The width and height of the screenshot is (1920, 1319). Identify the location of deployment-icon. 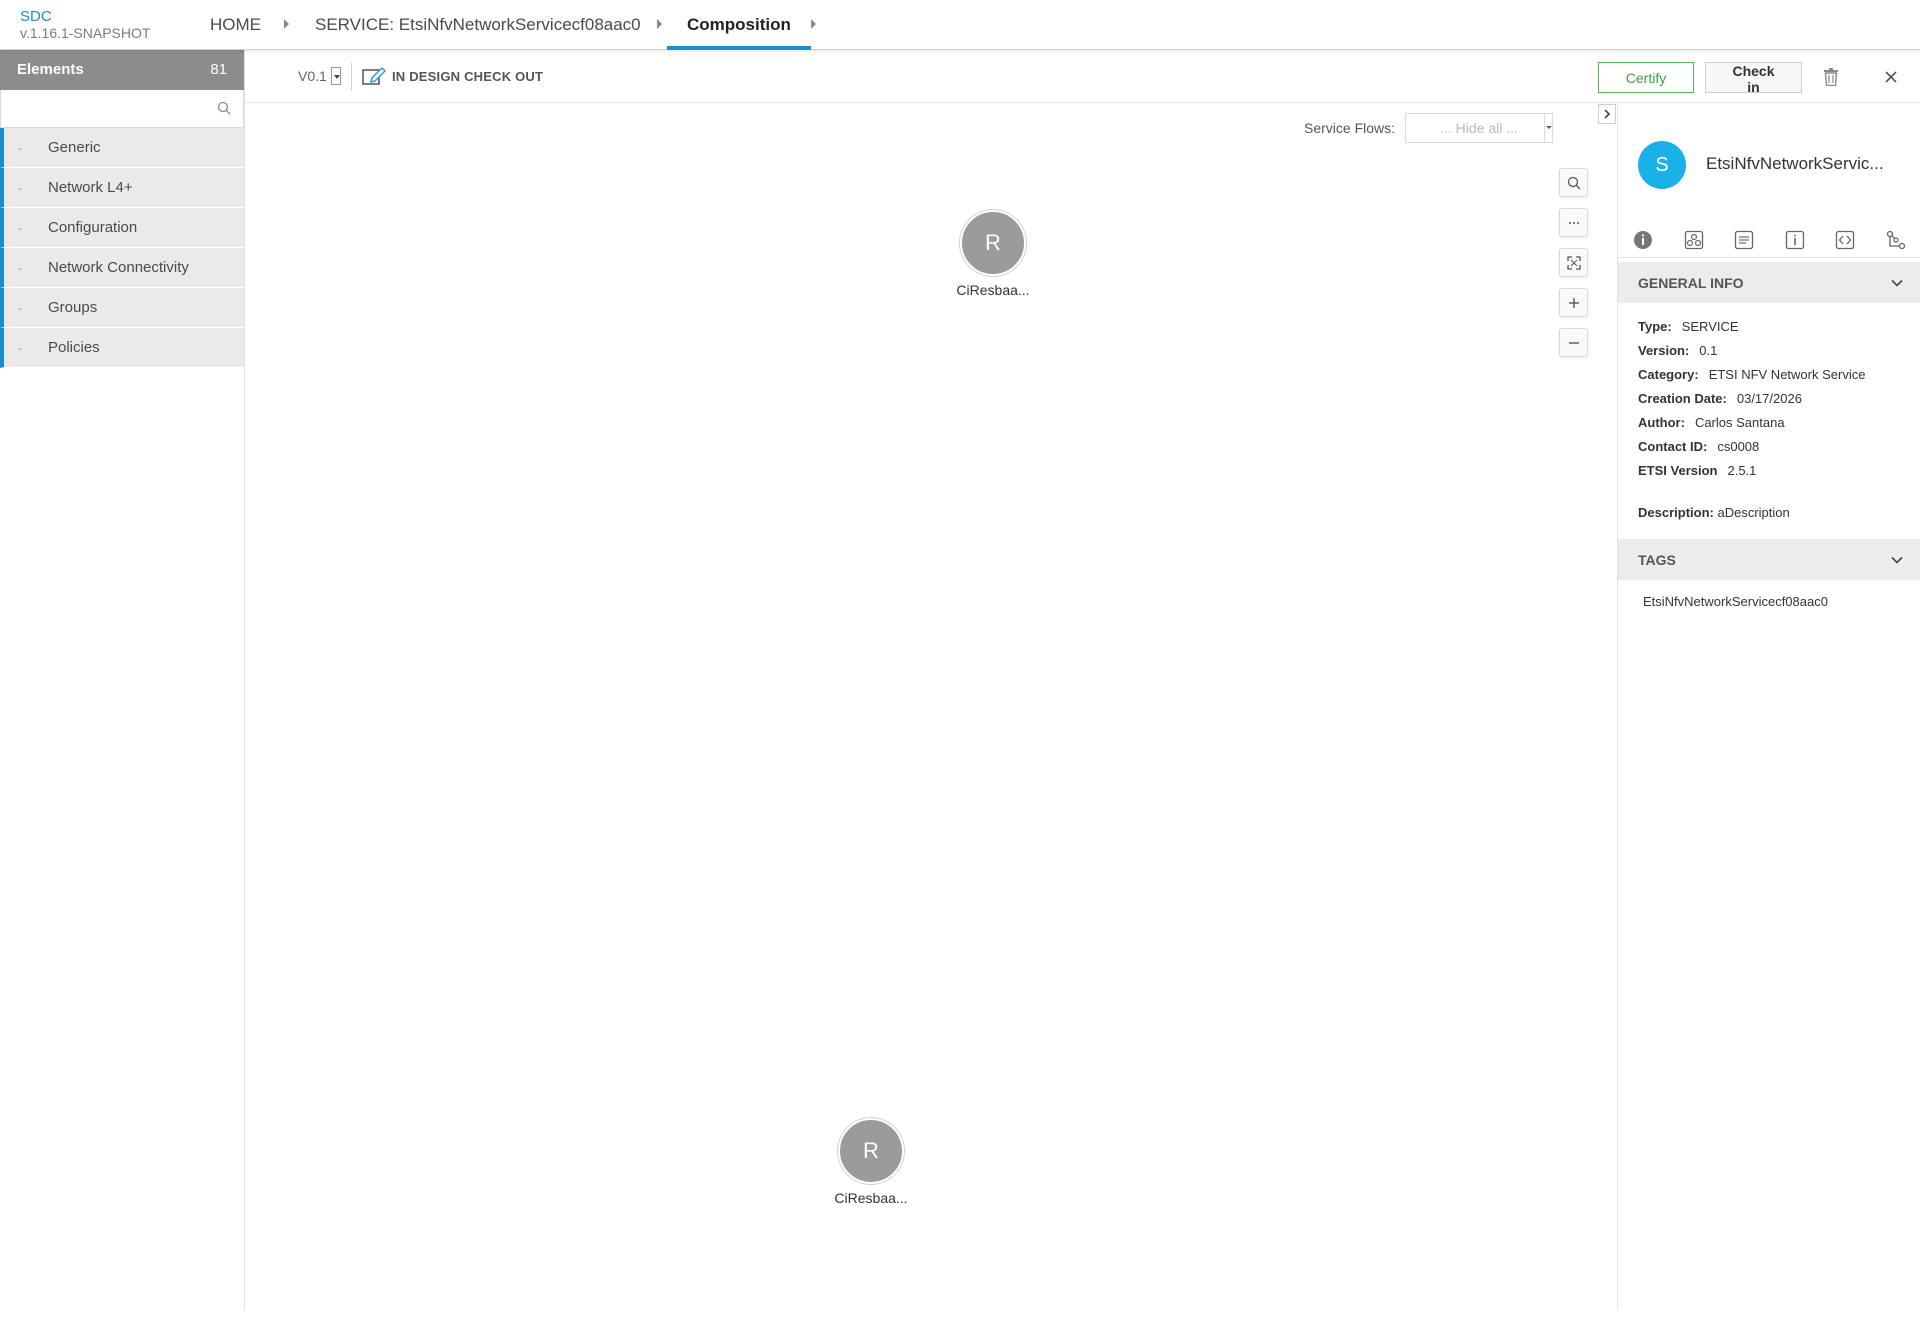
(1693, 239).